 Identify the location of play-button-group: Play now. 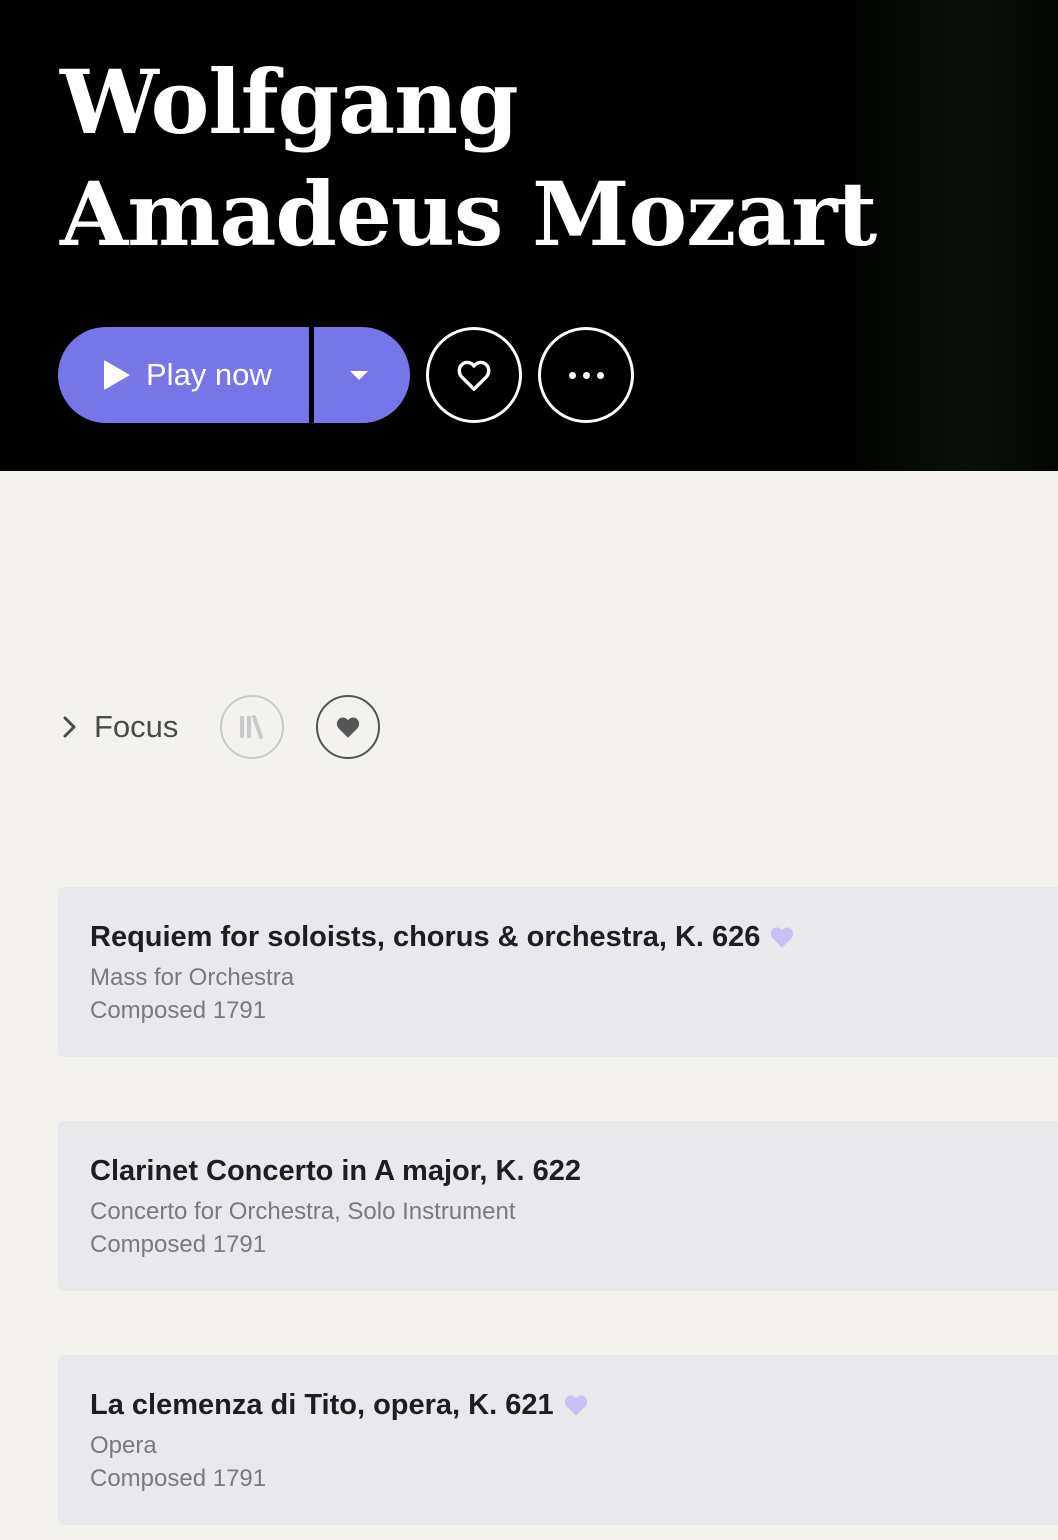
(234, 375).